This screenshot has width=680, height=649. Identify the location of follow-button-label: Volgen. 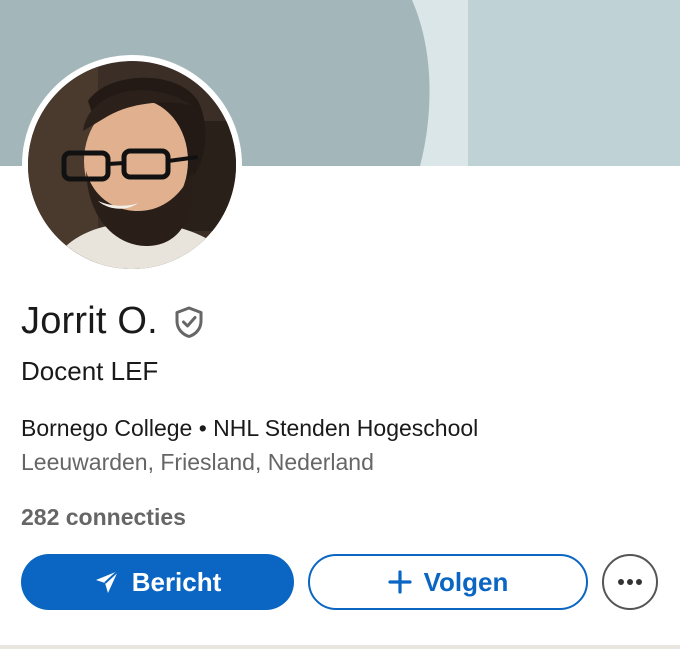
(466, 581).